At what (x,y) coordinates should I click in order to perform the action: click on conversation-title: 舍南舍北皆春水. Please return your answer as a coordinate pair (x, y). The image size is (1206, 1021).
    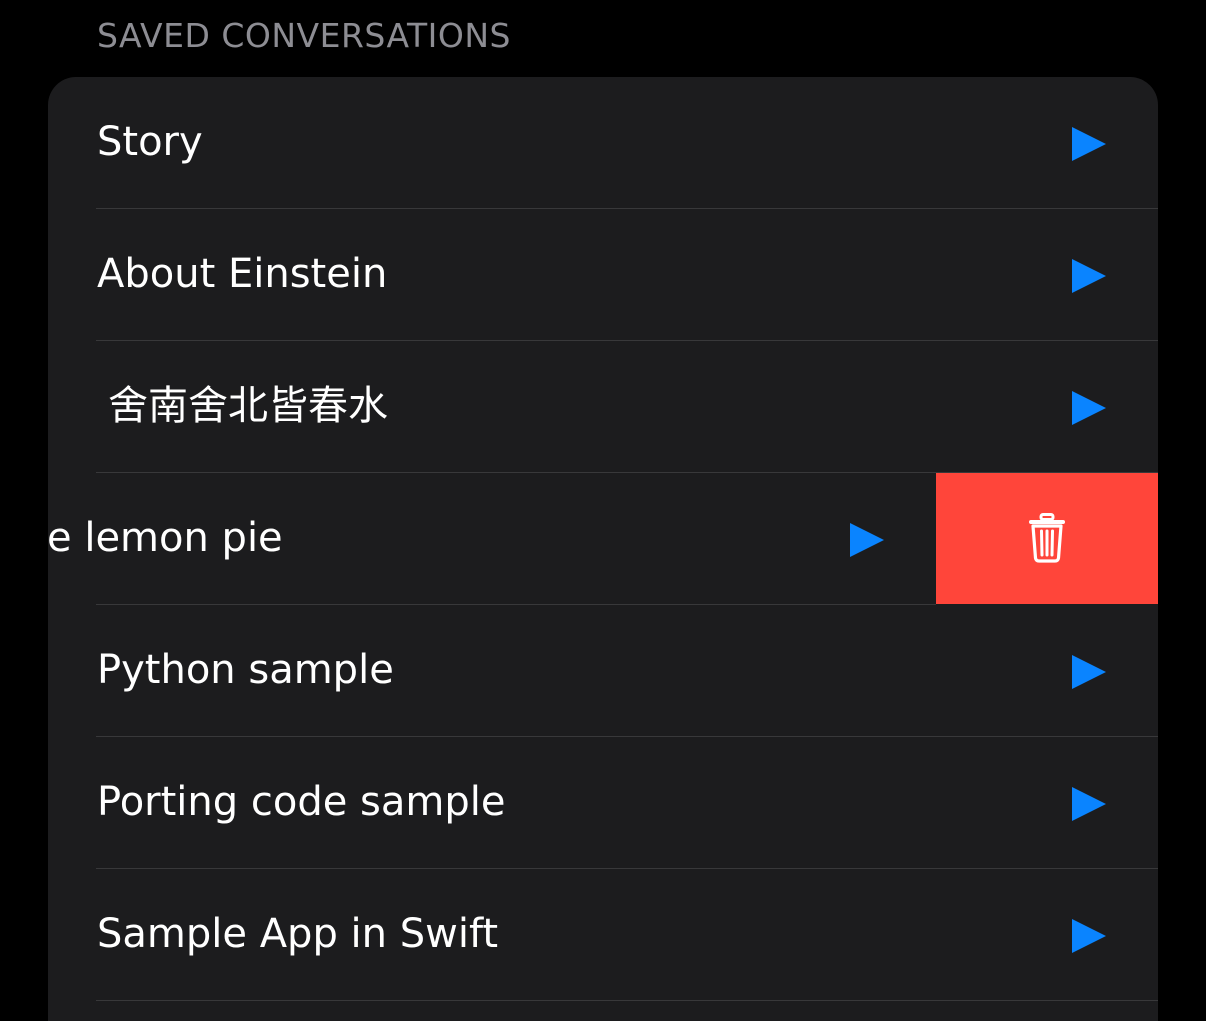
    Looking at the image, I should click on (248, 406).